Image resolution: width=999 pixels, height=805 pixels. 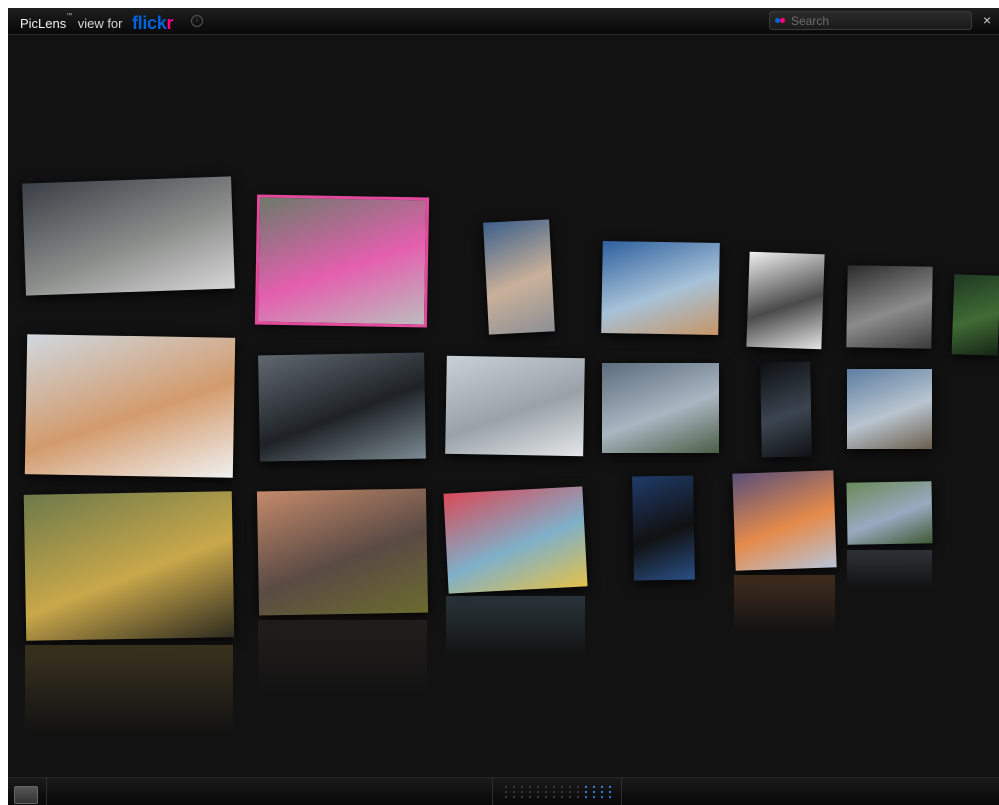 What do you see at coordinates (562, 794) in the screenshot?
I see `page-indicator` at bounding box center [562, 794].